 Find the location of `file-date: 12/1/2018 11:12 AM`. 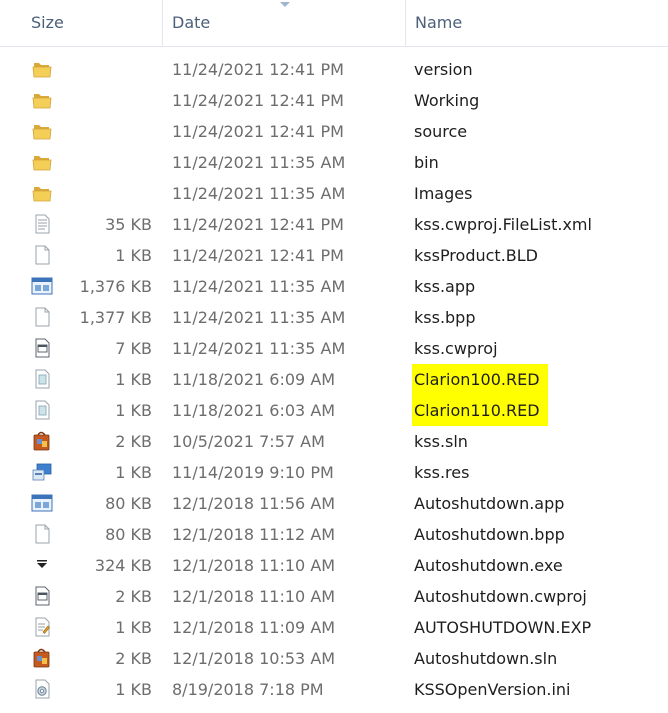

file-date: 12/1/2018 11:12 AM is located at coordinates (254, 534).